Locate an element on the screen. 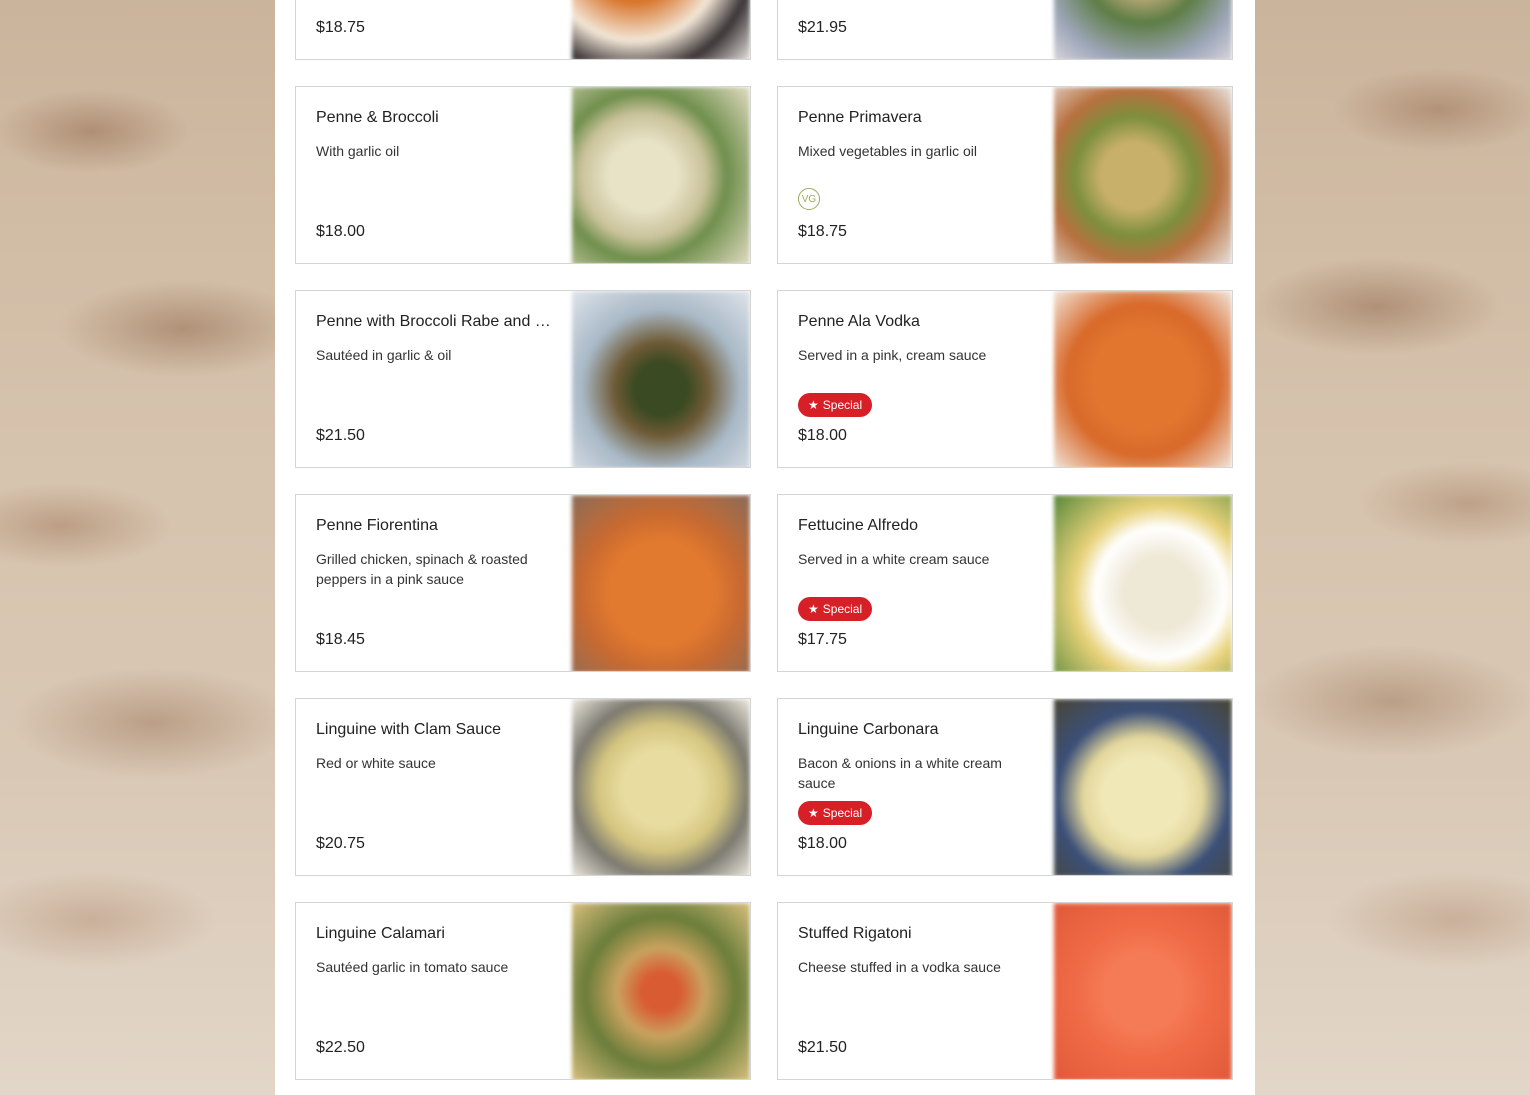  menu-item-name: Linguine Carbonara is located at coordinates (868, 729).